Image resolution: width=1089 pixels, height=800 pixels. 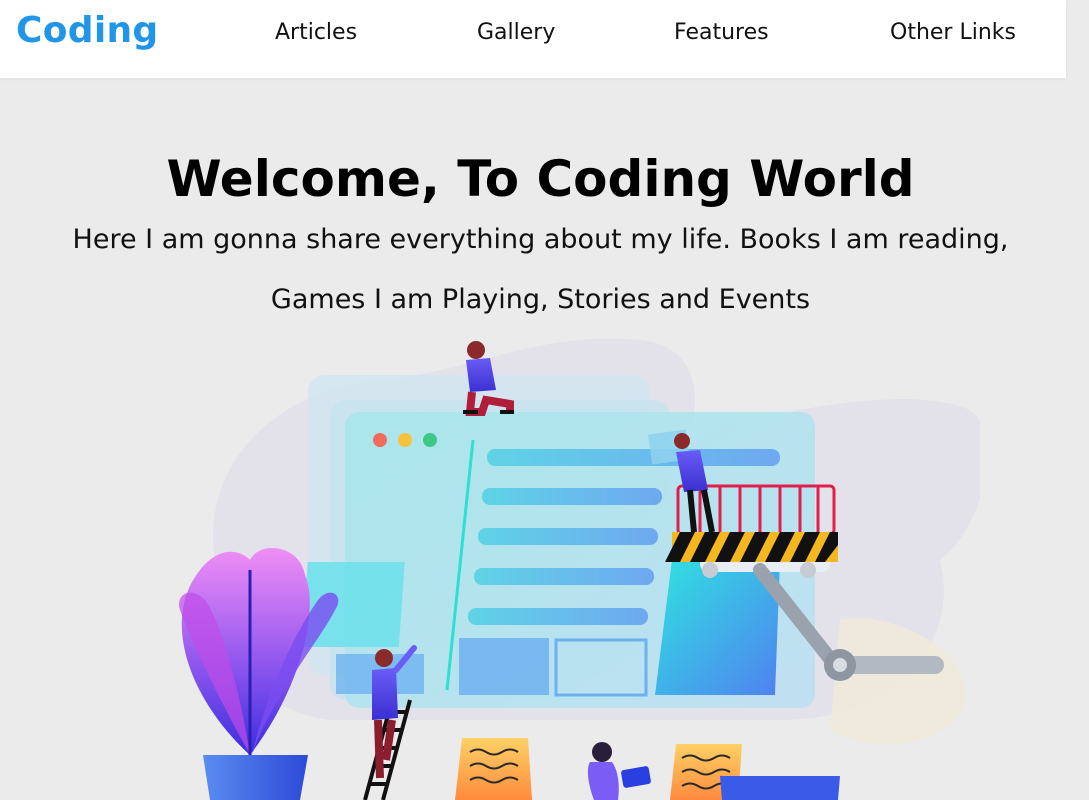 I want to click on nav-link-features: Features, so click(x=721, y=32).